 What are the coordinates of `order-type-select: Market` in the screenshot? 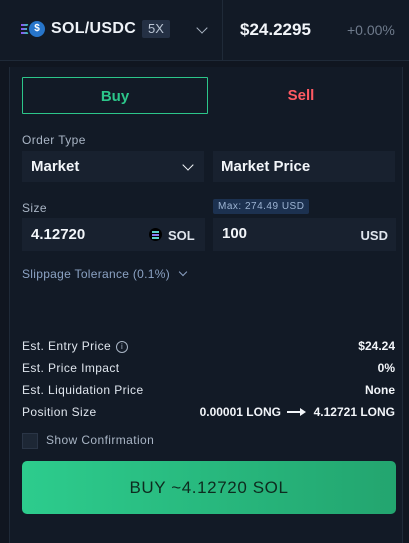 It's located at (113, 166).